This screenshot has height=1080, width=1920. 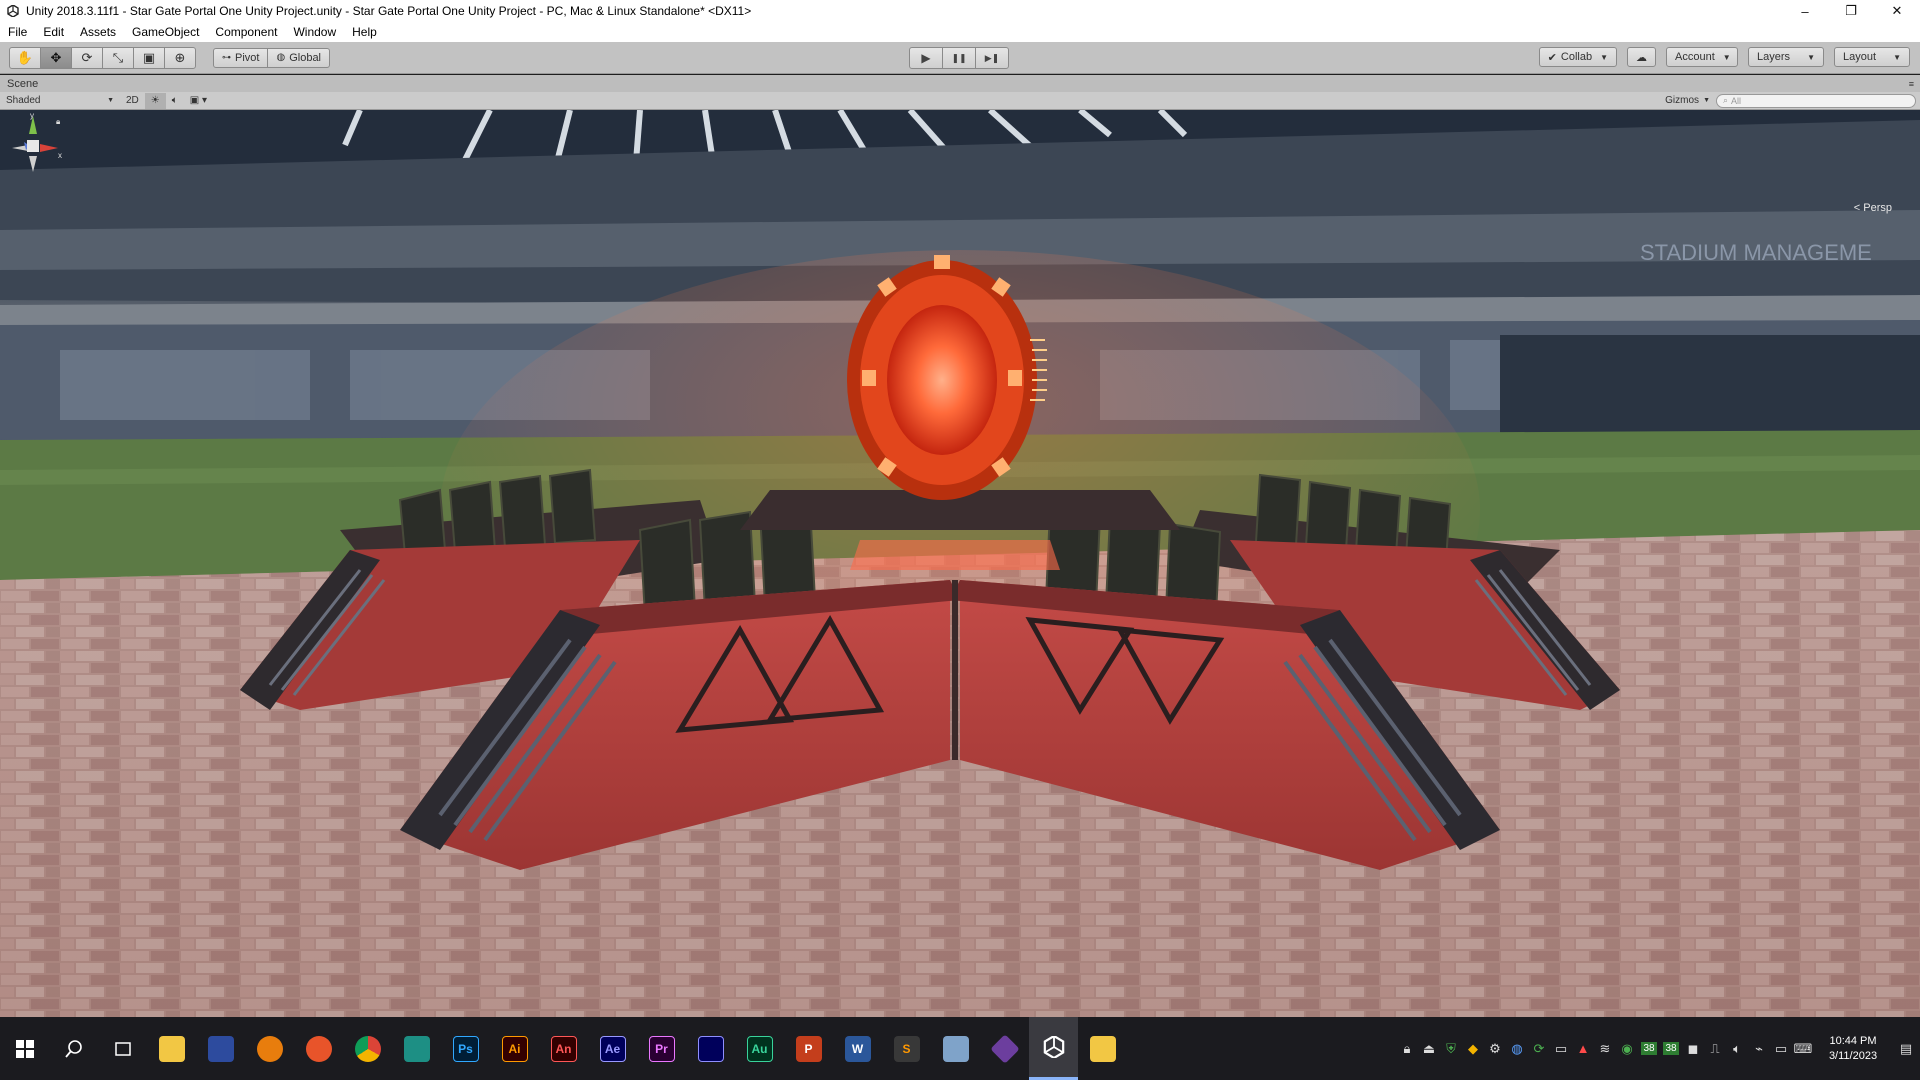 I want to click on hand-tool-icon: ✋, so click(x=25, y=57).